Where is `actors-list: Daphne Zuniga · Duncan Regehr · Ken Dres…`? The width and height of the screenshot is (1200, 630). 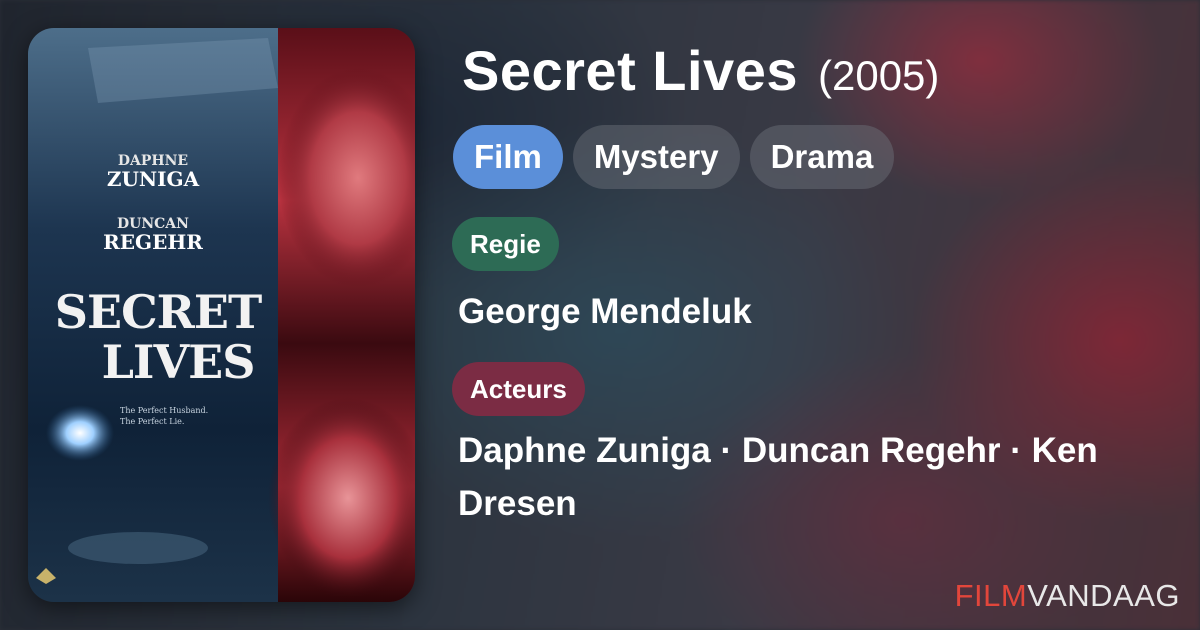
actors-list: Daphne Zuniga · Duncan Regehr · Ken Dres… is located at coordinates (778, 477).